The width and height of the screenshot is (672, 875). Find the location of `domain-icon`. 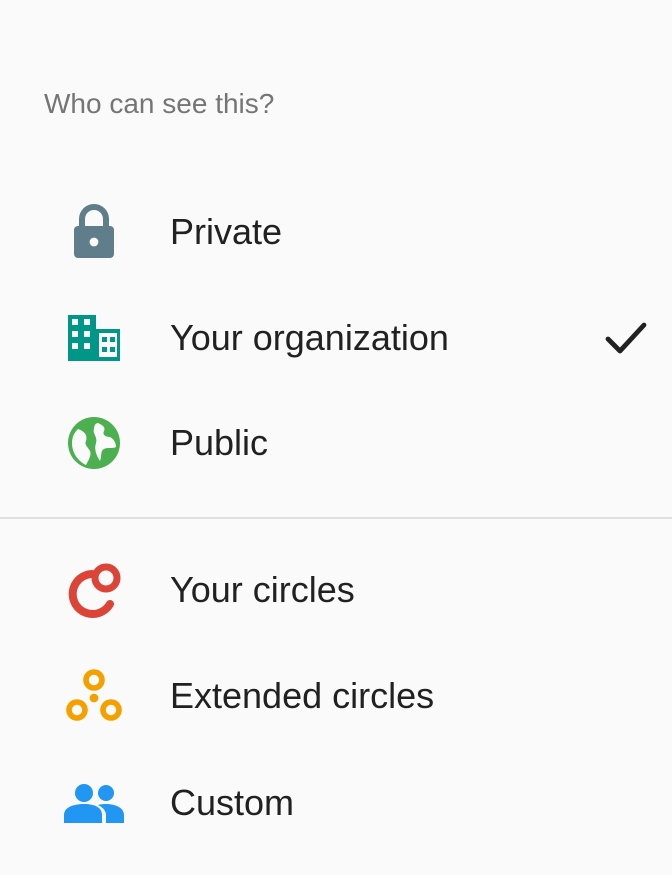

domain-icon is located at coordinates (94, 338).